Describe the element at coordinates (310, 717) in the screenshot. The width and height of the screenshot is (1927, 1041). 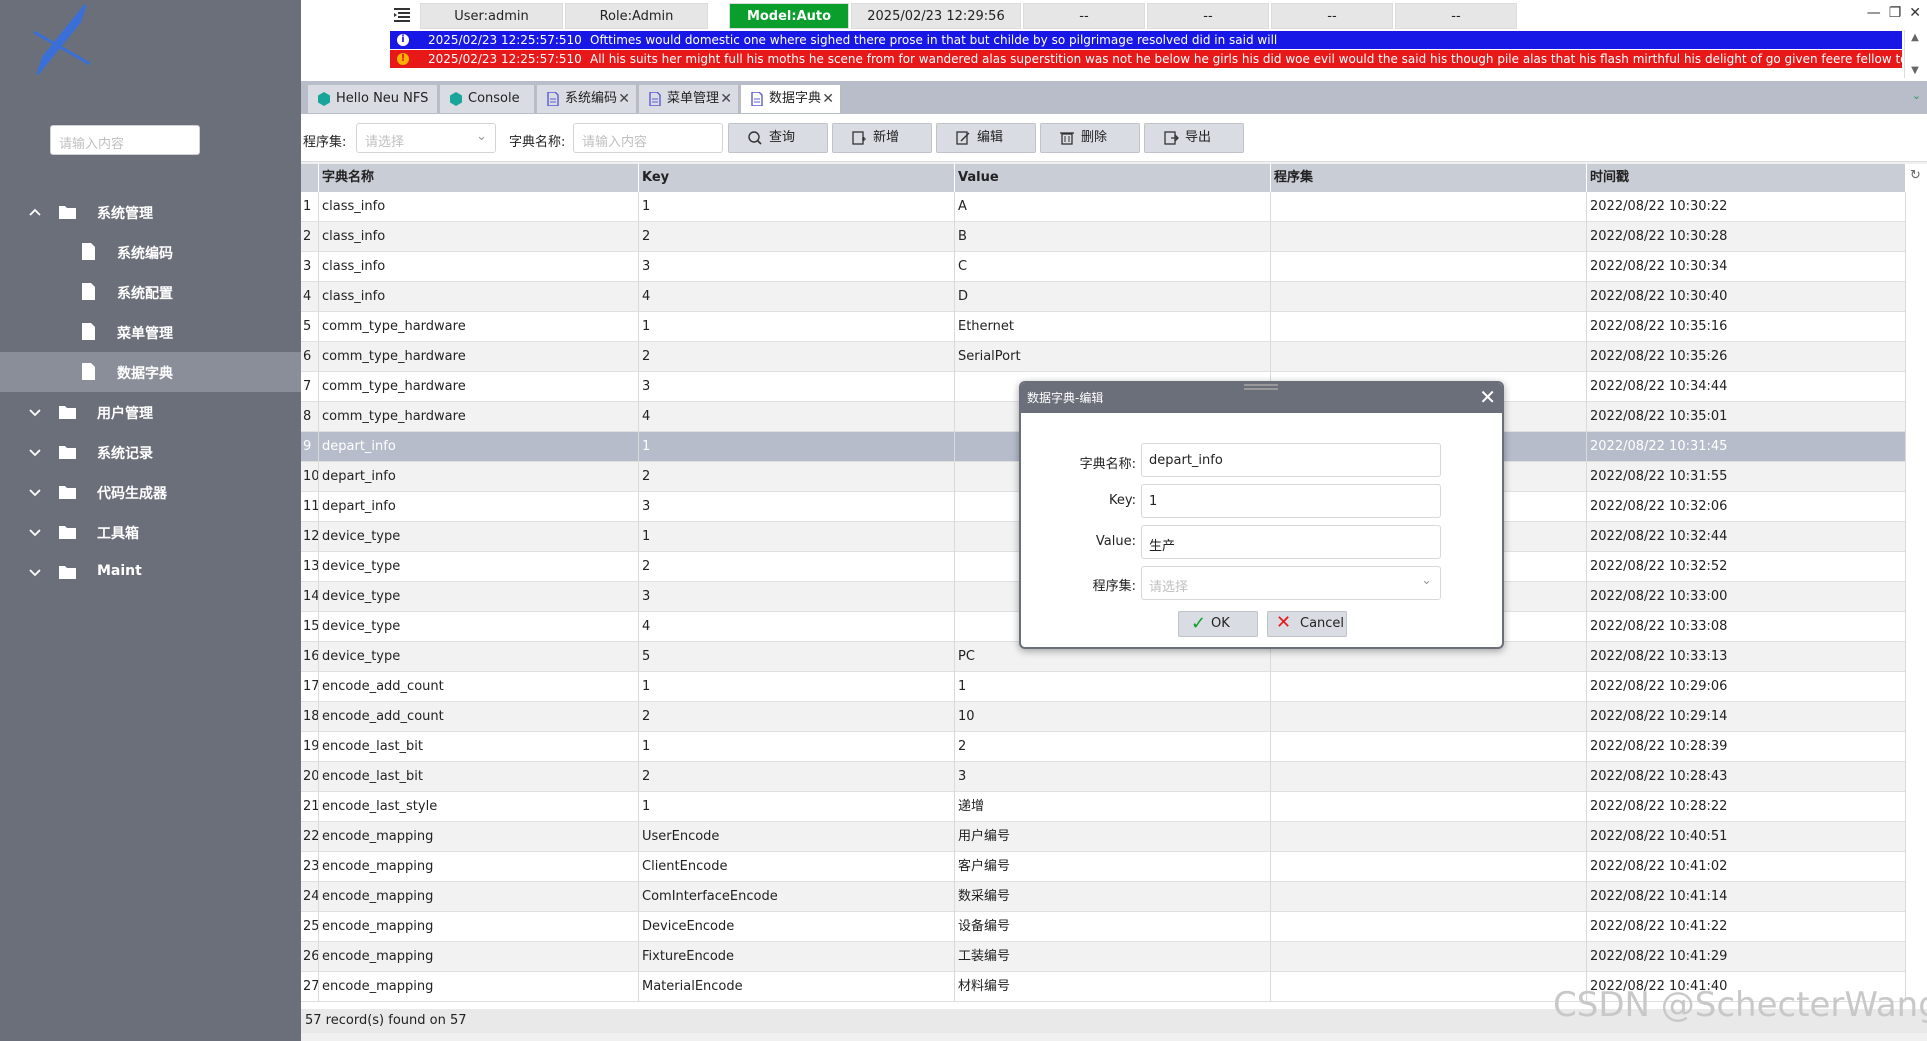
I see `row-number: 18` at that location.